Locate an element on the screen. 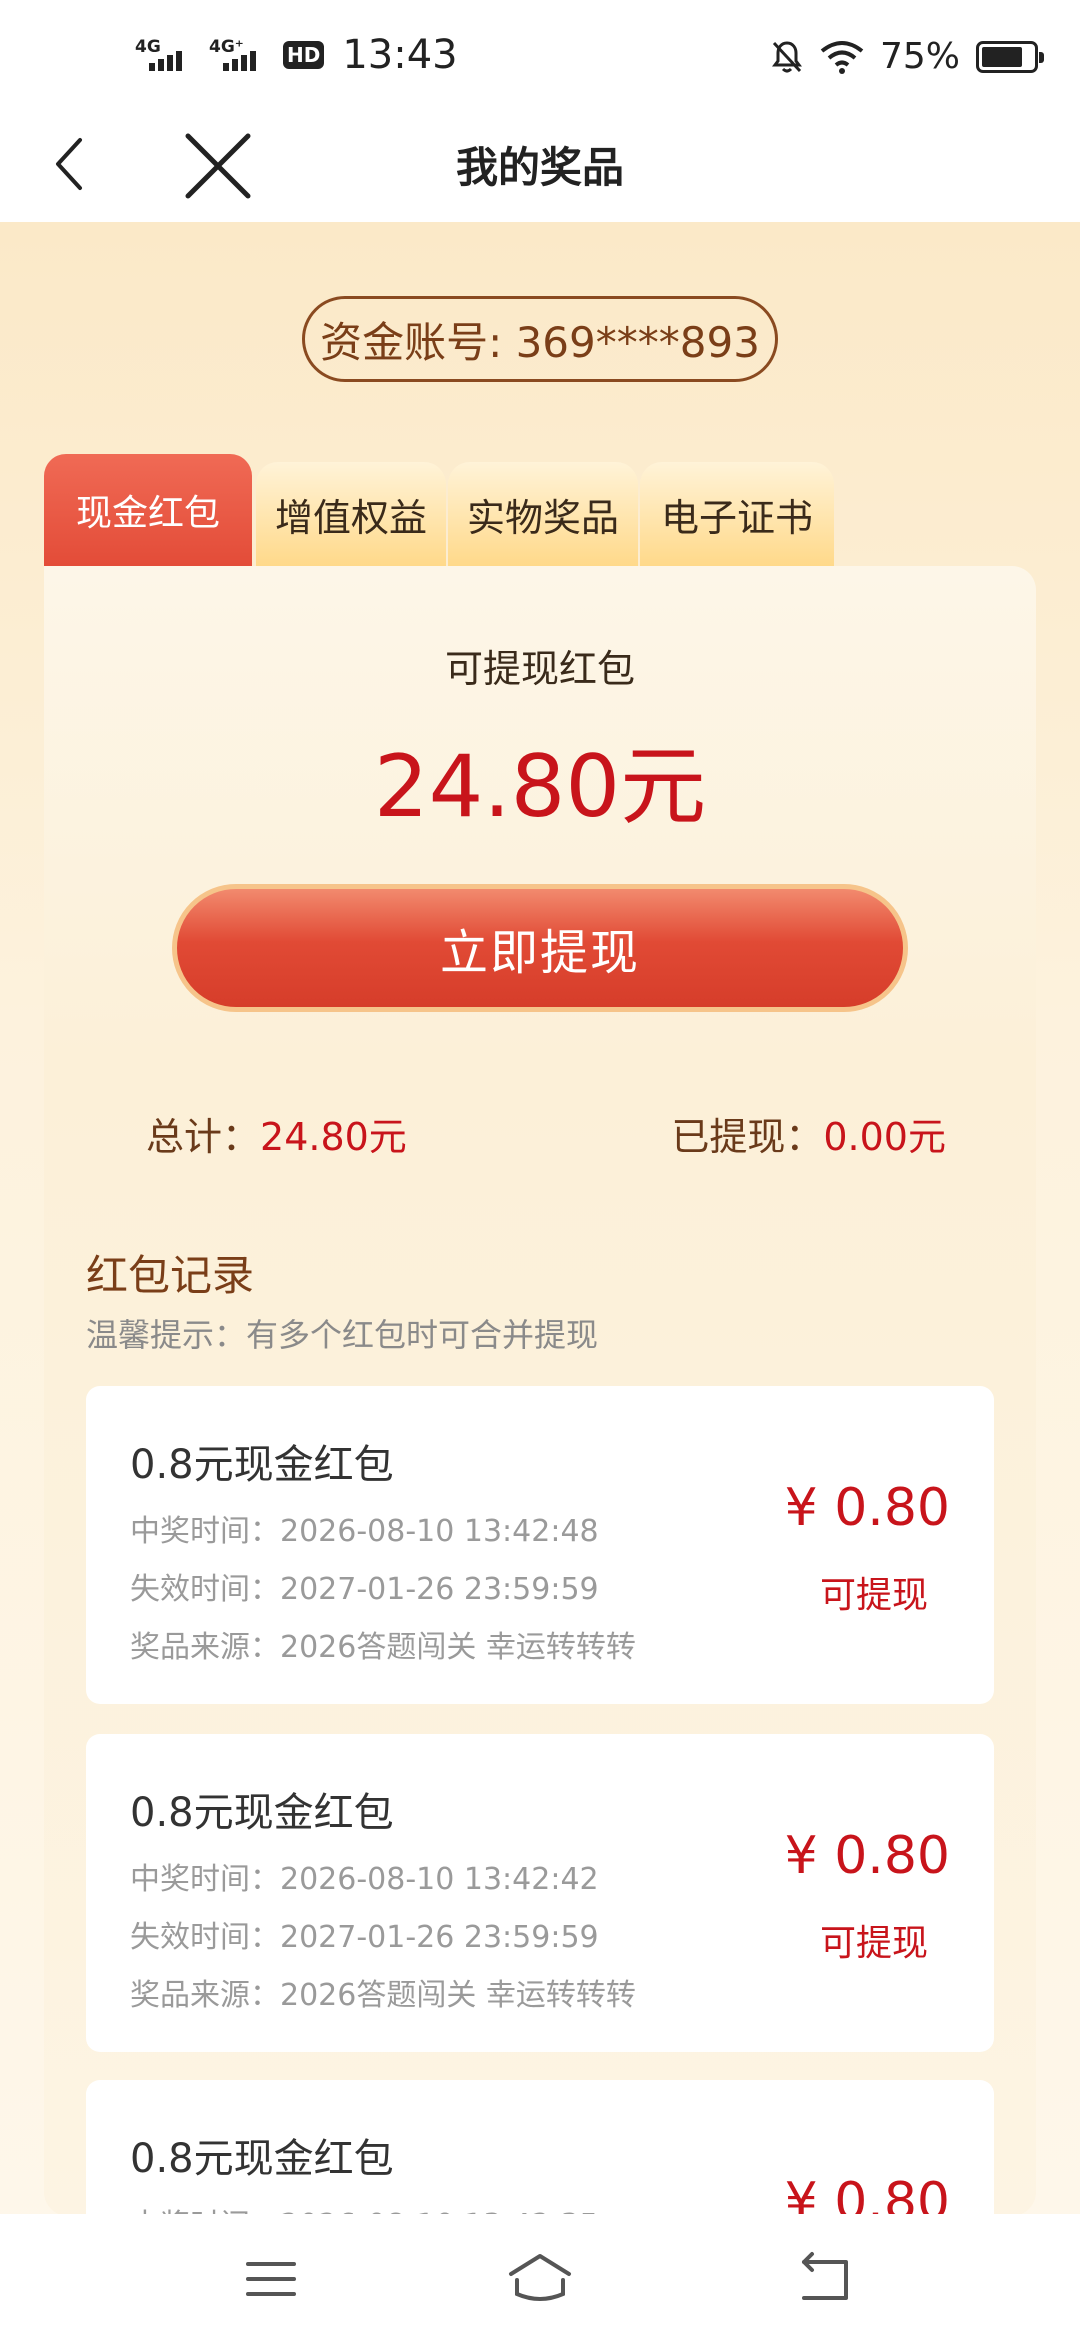  withdrawn-summary: 已提现：0.00元 is located at coordinates (808, 1133).